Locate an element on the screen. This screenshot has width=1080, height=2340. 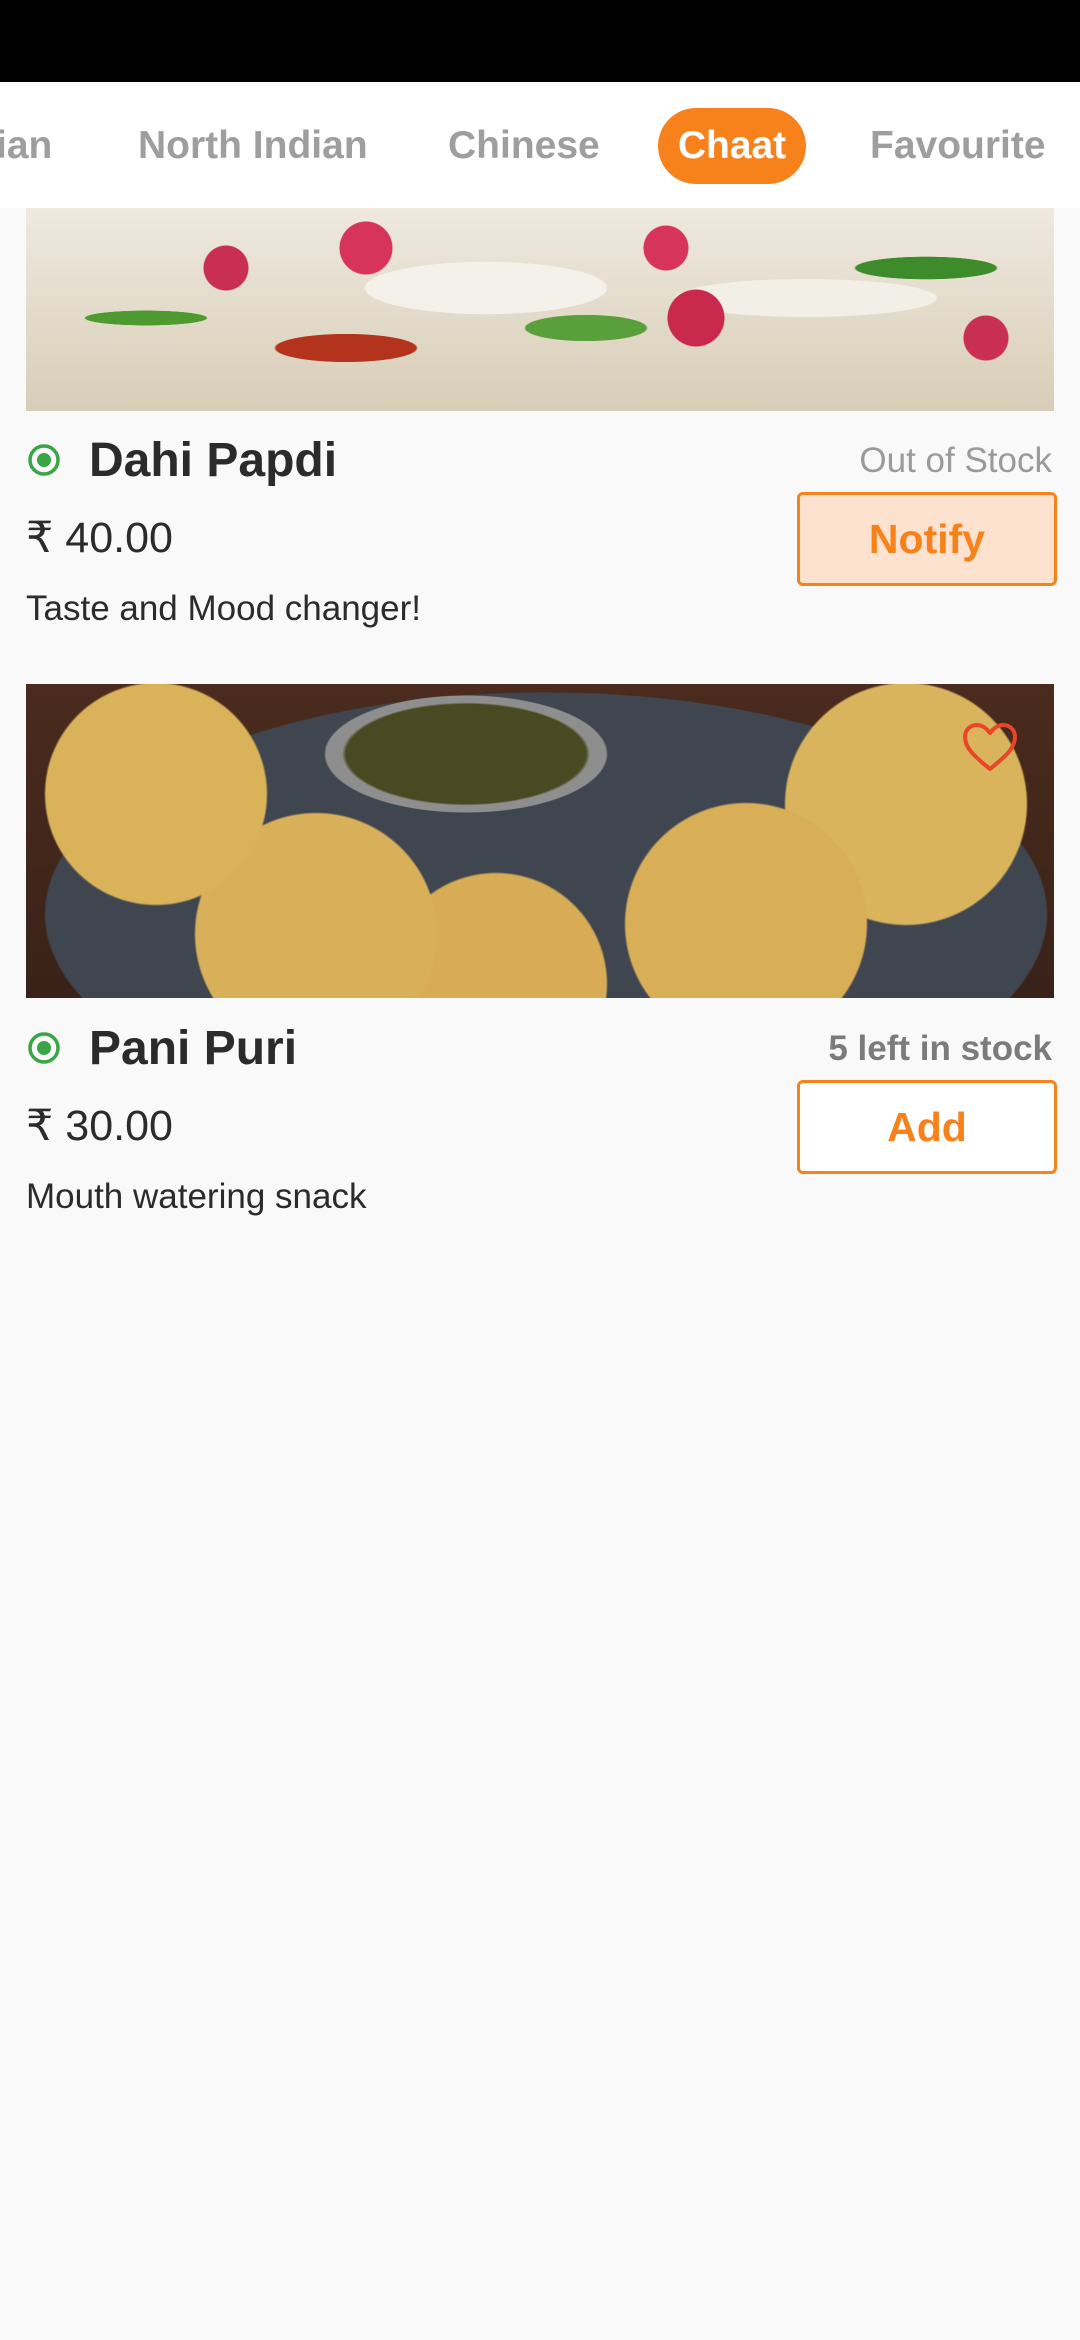
heart-icon is located at coordinates (990, 748).